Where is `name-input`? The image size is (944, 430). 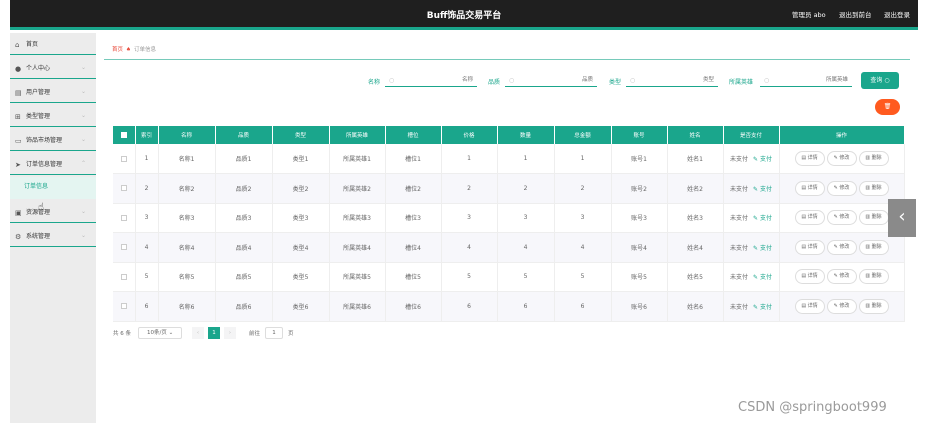
name-input is located at coordinates (431, 80).